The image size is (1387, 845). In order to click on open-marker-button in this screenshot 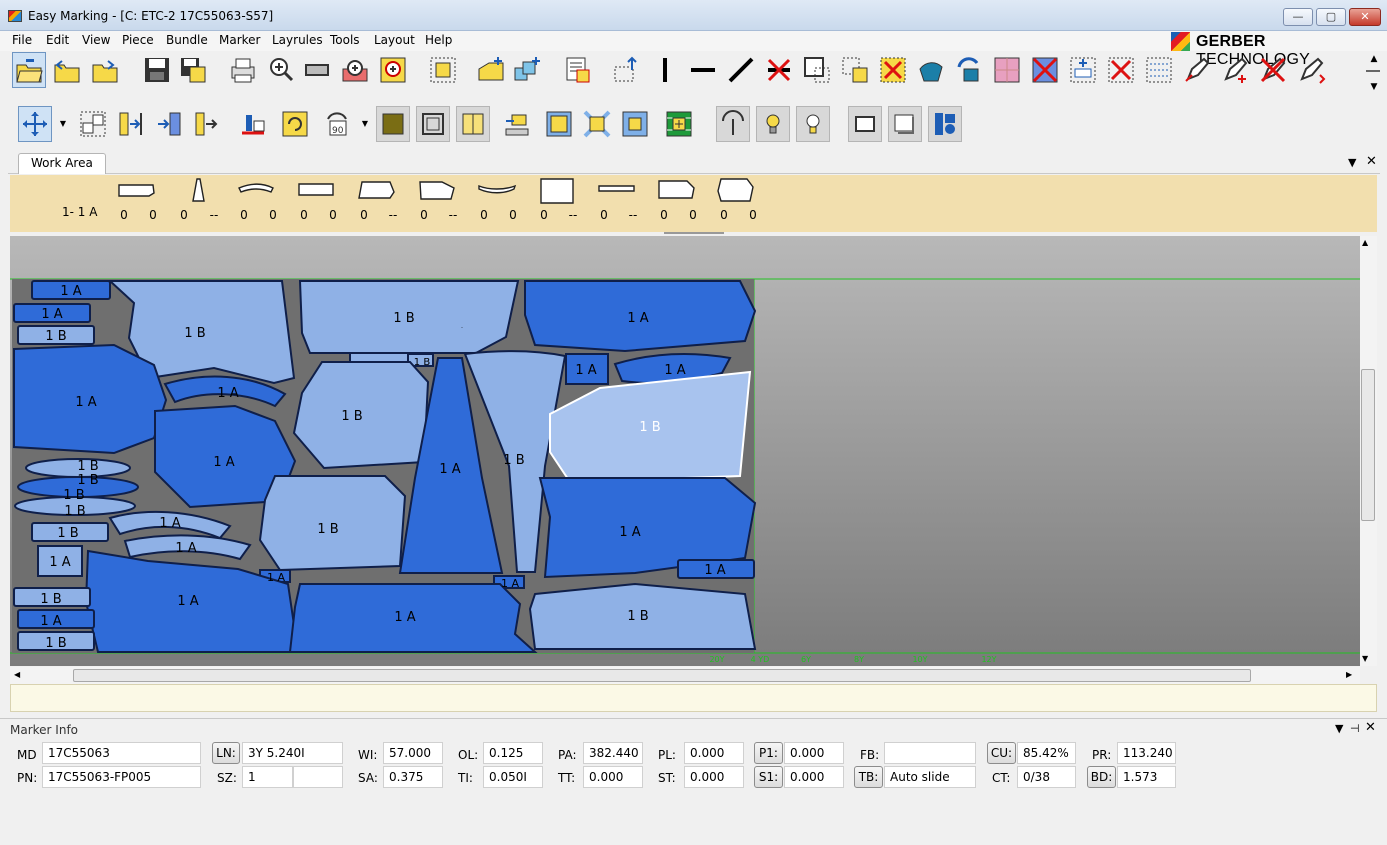, I will do `click(29, 70)`.